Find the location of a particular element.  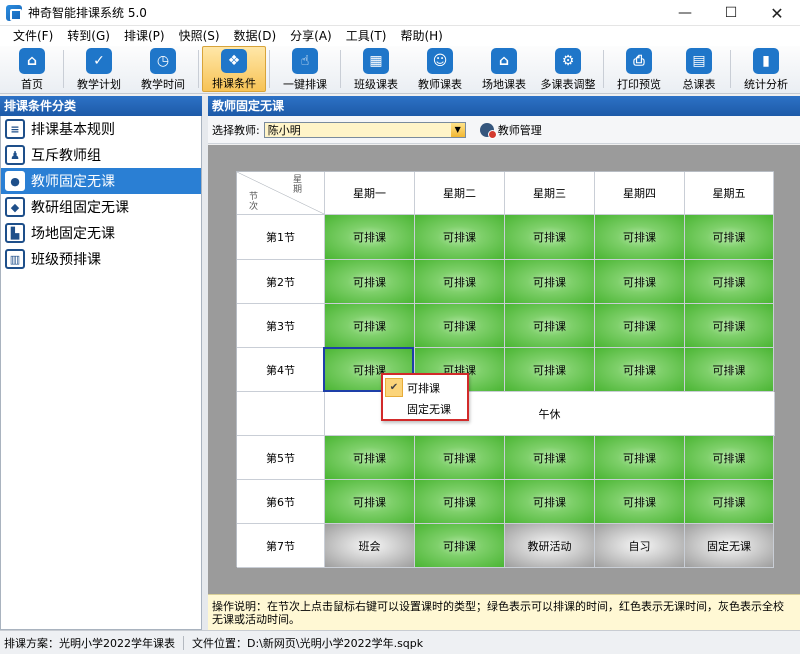

context-menu-item-available: ✔ 可排课 is located at coordinates (425, 387).